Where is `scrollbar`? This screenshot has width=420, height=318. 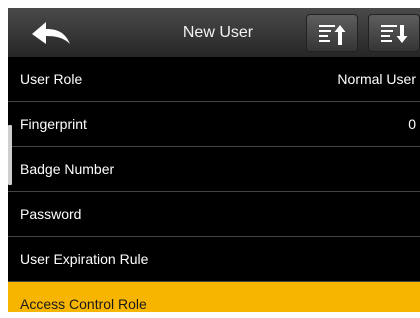
scrollbar is located at coordinates (10, 155).